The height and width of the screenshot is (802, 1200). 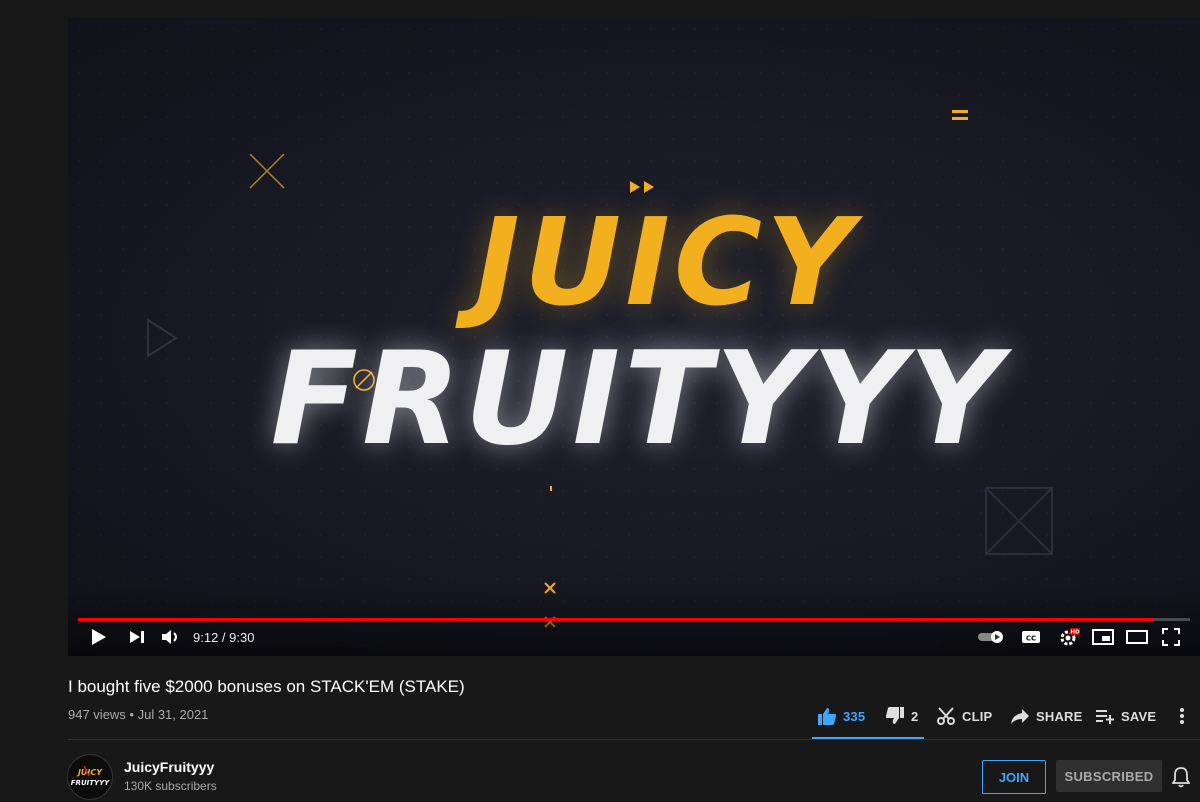 I want to click on theater-button, so click(x=1137, y=637).